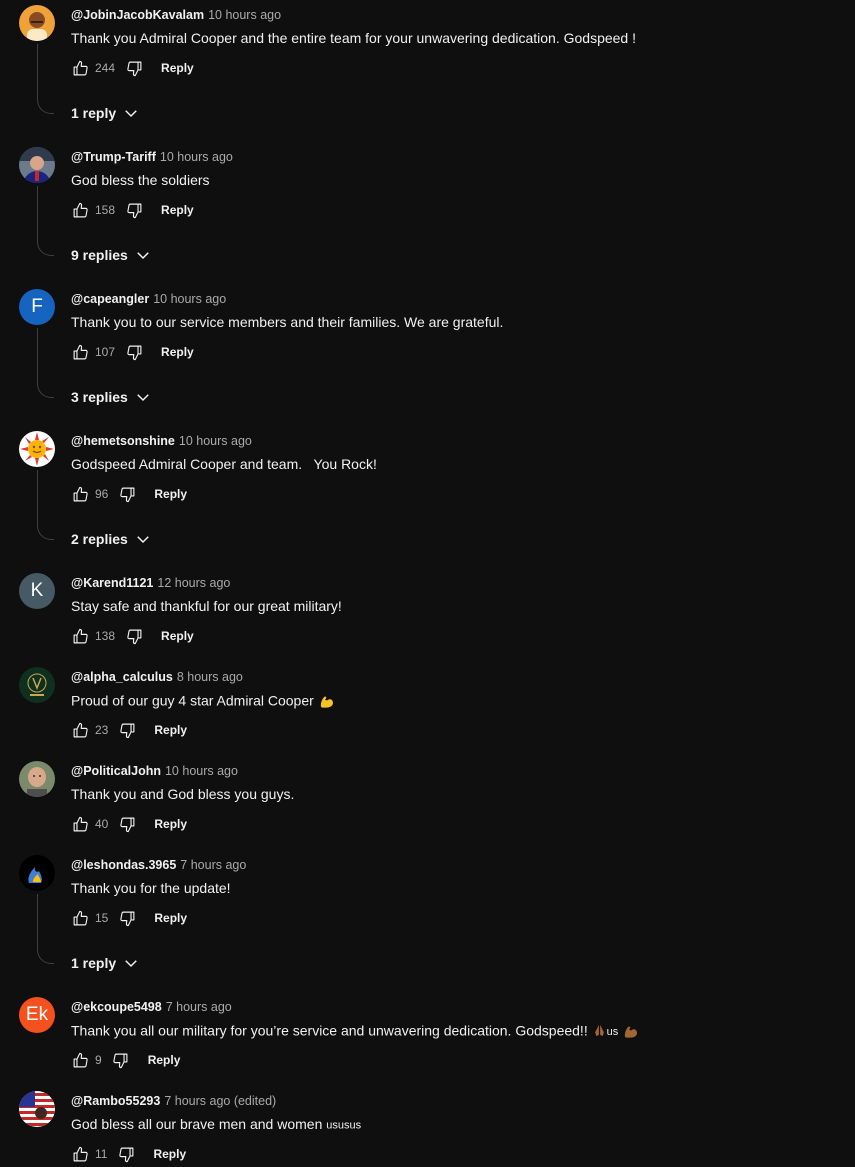 This screenshot has width=855, height=1167. I want to click on comment-actions: 11 Reply, so click(128, 1154).